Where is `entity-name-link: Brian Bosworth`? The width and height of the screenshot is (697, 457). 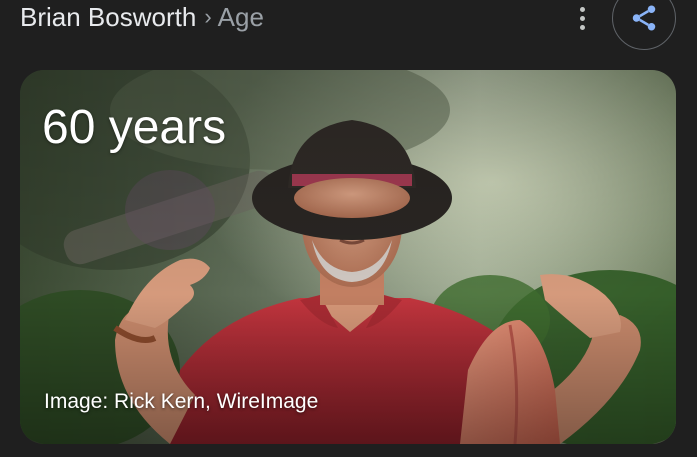
entity-name-link: Brian Bosworth is located at coordinates (108, 17).